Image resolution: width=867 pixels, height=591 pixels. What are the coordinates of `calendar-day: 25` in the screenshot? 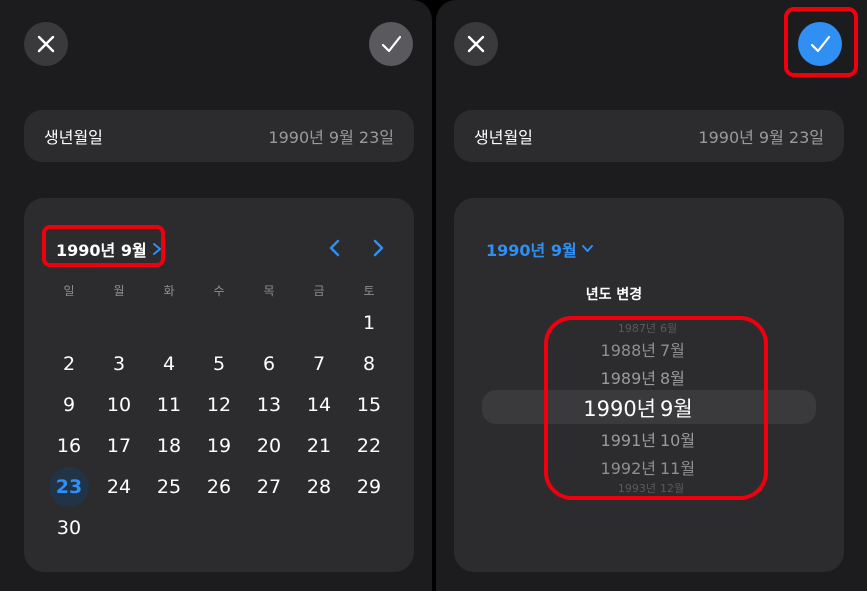 It's located at (169, 486).